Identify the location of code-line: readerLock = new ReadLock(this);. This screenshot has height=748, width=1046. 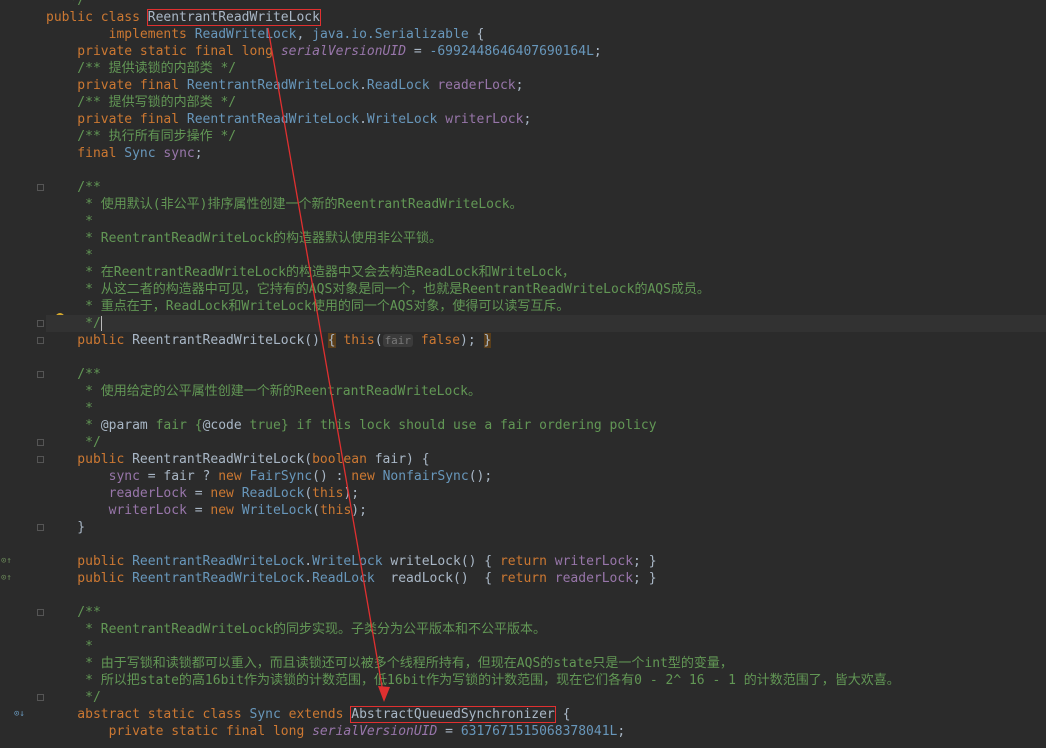
(234, 493).